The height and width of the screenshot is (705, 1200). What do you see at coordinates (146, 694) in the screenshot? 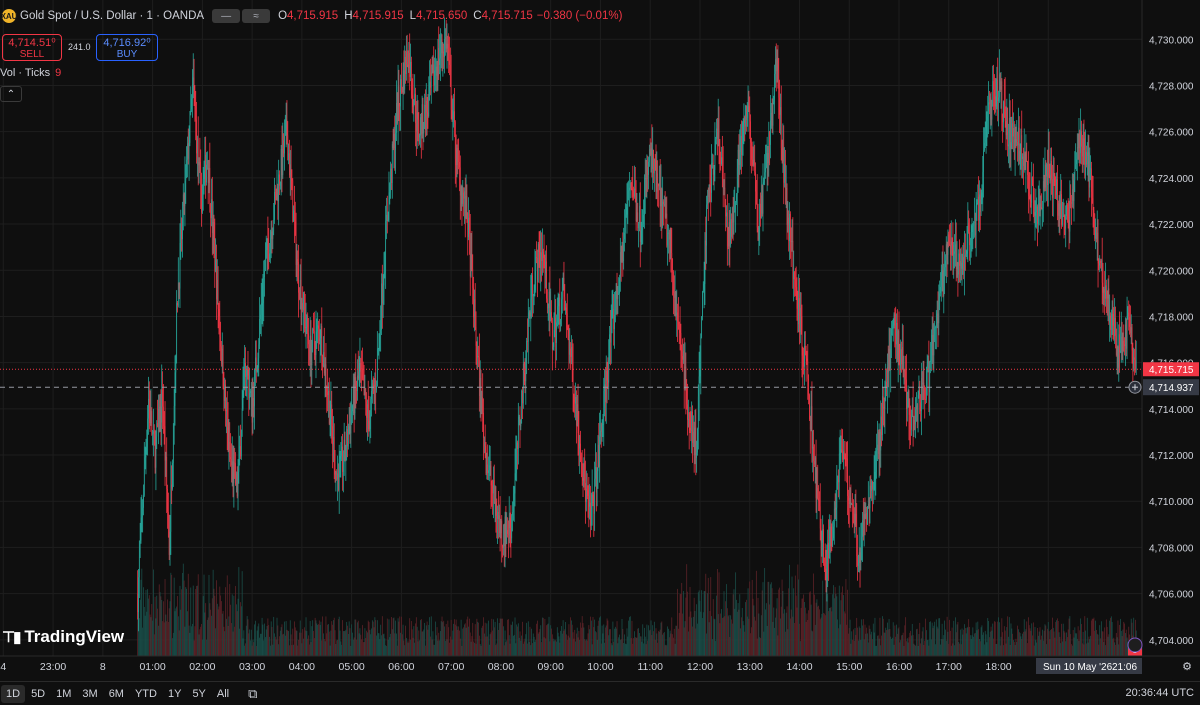
I see `timeframe-ytd: YTD` at bounding box center [146, 694].